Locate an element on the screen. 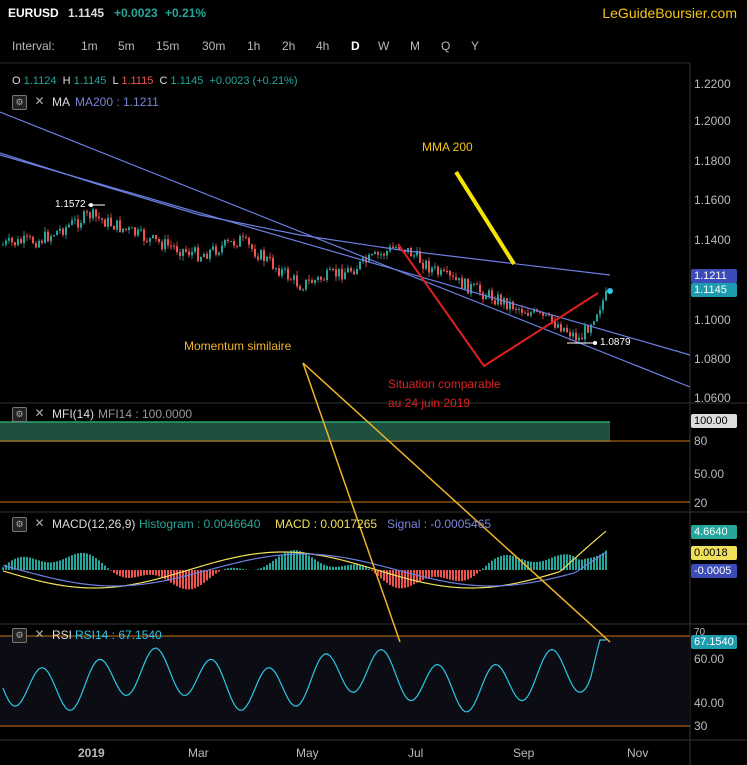 The width and height of the screenshot is (747, 765). macd-signal-badge: -0.0005 is located at coordinates (714, 571).